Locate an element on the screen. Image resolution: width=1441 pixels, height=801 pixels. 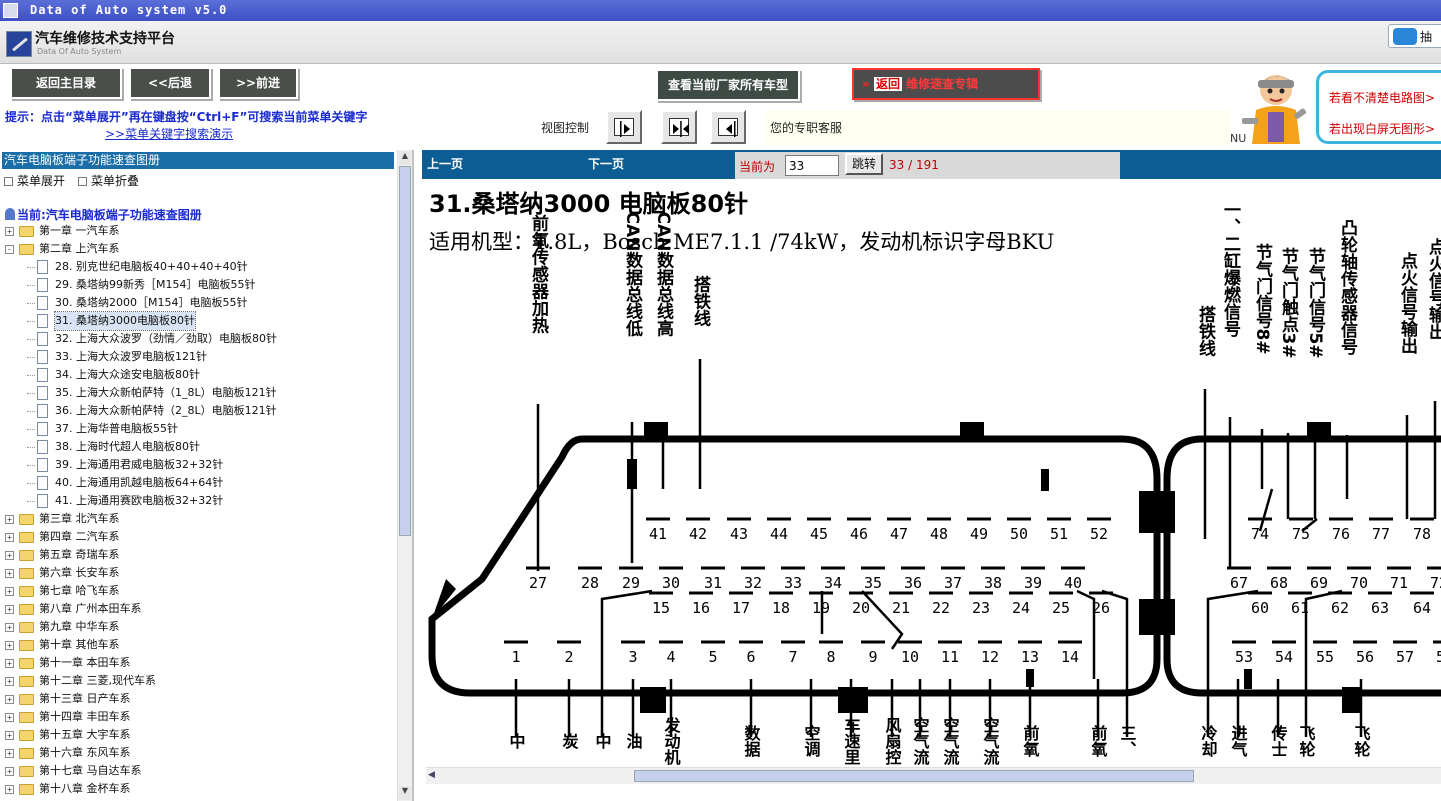
jump-button: 跳转 is located at coordinates (864, 164).